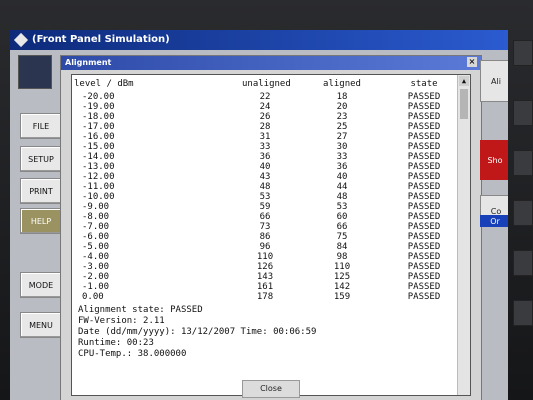 This screenshot has height=400, width=533. What do you see at coordinates (464, 104) in the screenshot?
I see `scroll-thumb` at bounding box center [464, 104].